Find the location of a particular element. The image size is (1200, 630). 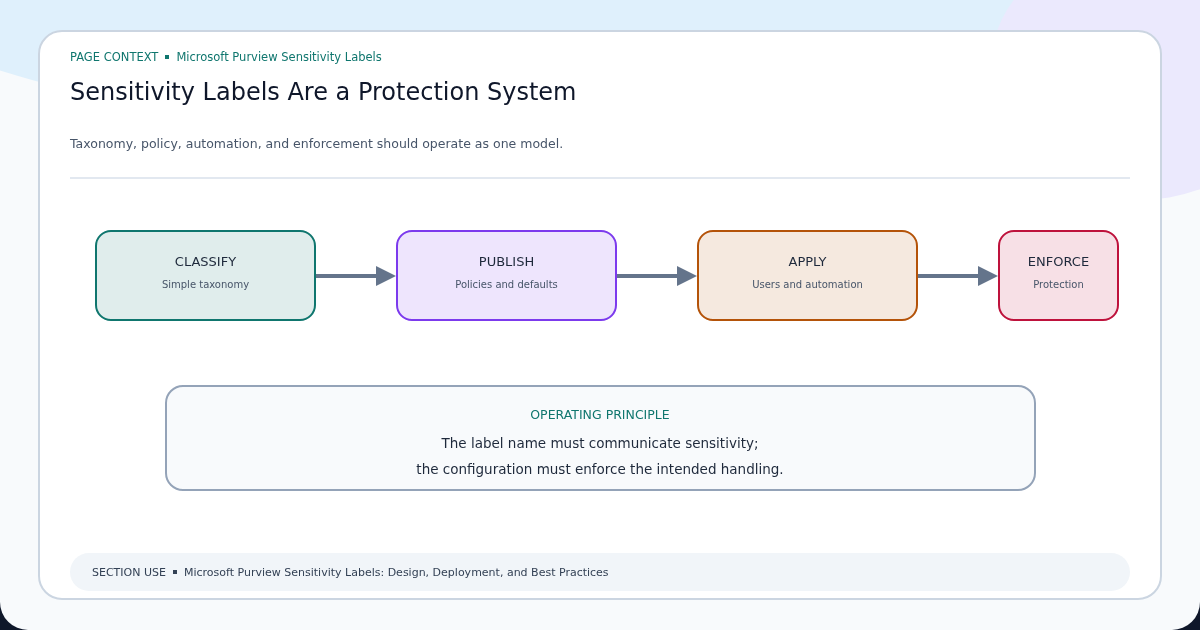

context-label: PAGE CONTEXT is located at coordinates (114, 57).